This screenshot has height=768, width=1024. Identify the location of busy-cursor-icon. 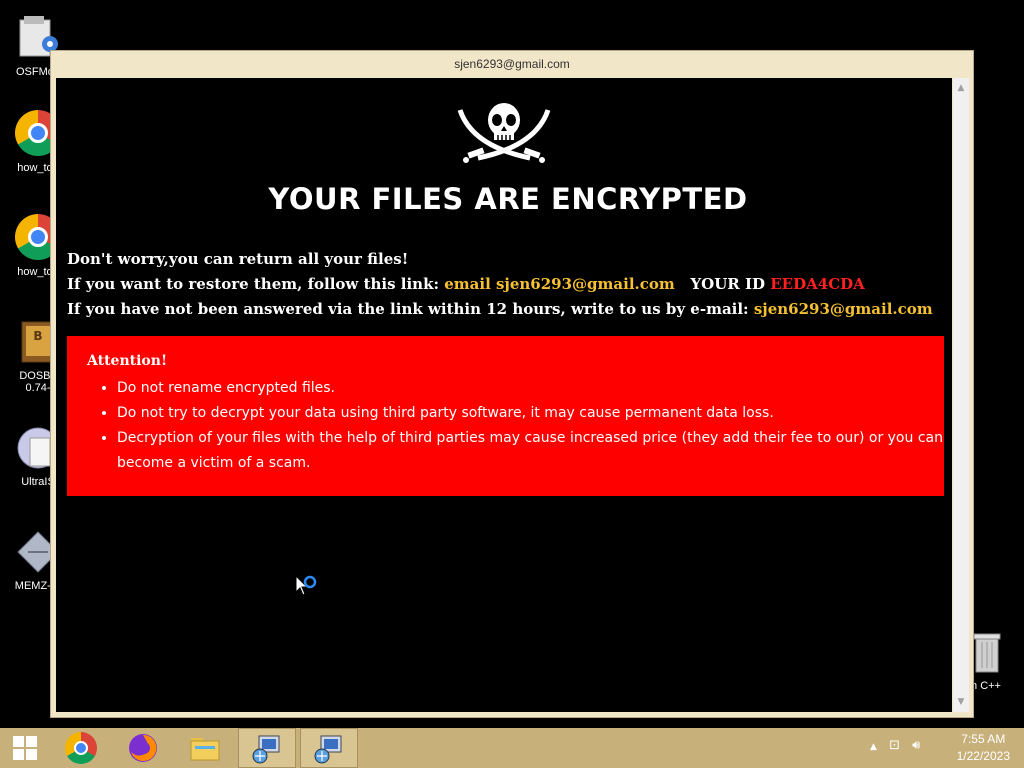
(307, 589).